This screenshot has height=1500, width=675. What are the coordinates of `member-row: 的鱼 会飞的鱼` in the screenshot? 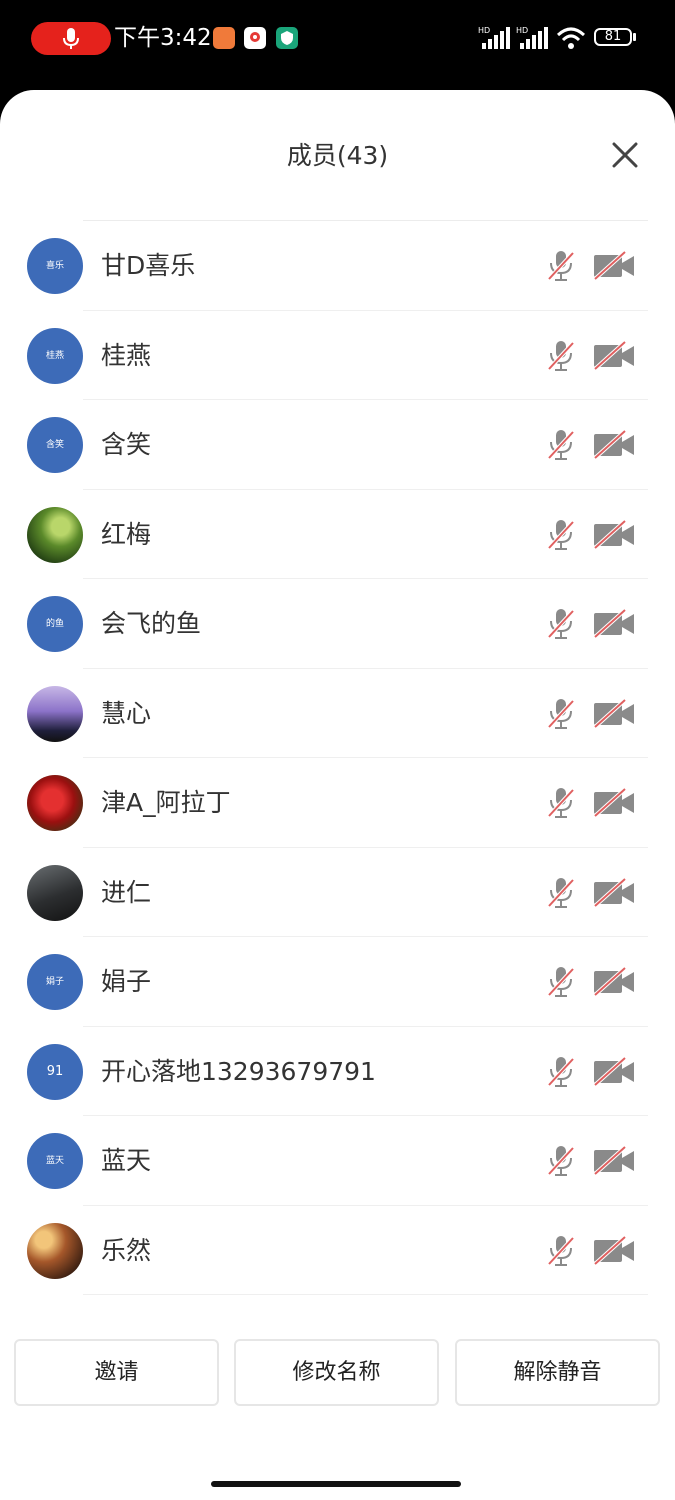 It's located at (337, 624).